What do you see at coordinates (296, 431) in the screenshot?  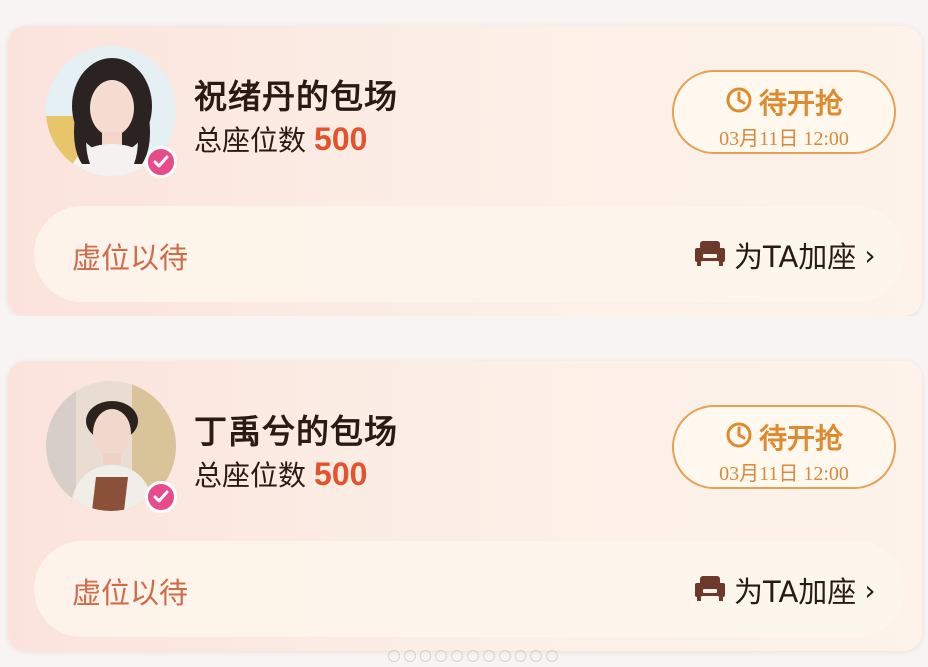 I see `booking-title: 丁禹兮的包场` at bounding box center [296, 431].